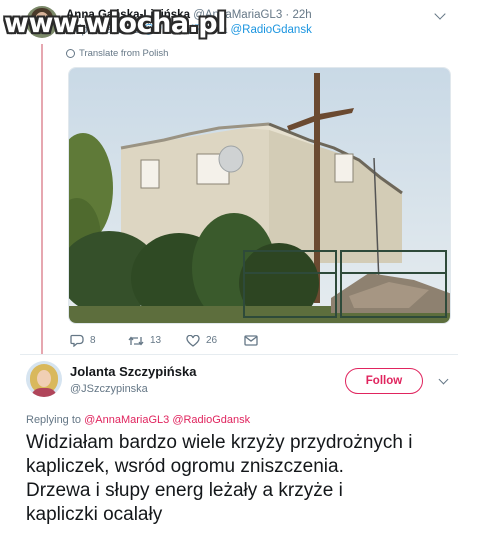 Image resolution: width=478 pixels, height=540 pixels. I want to click on avatar, so click(44, 379).